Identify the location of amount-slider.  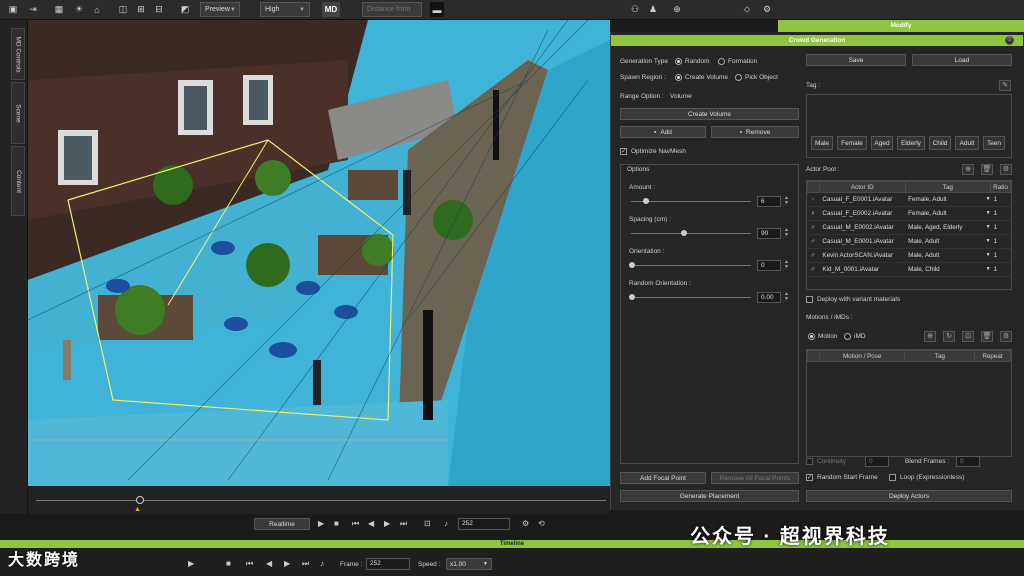
(691, 201).